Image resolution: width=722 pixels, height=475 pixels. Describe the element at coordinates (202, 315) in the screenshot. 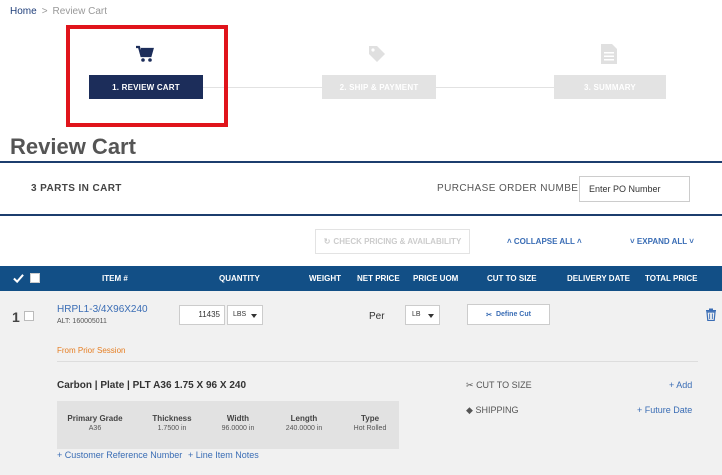

I see `quantity-input: 11435` at that location.